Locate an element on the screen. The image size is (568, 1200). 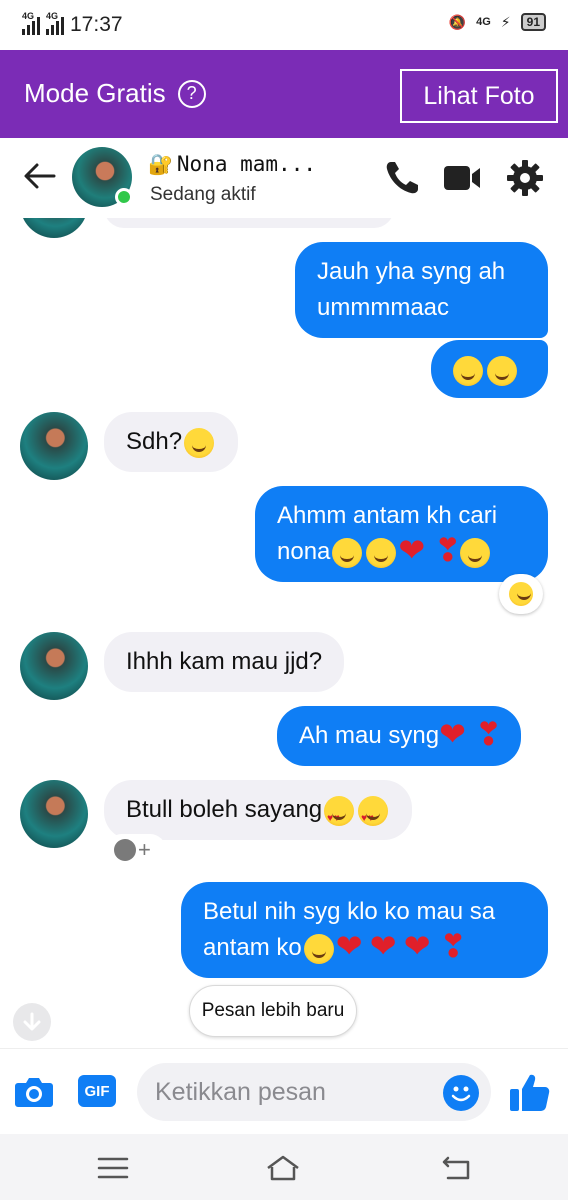
message-bubble-outgoing: Ahmm antam kh cari nona is located at coordinates (401, 534).